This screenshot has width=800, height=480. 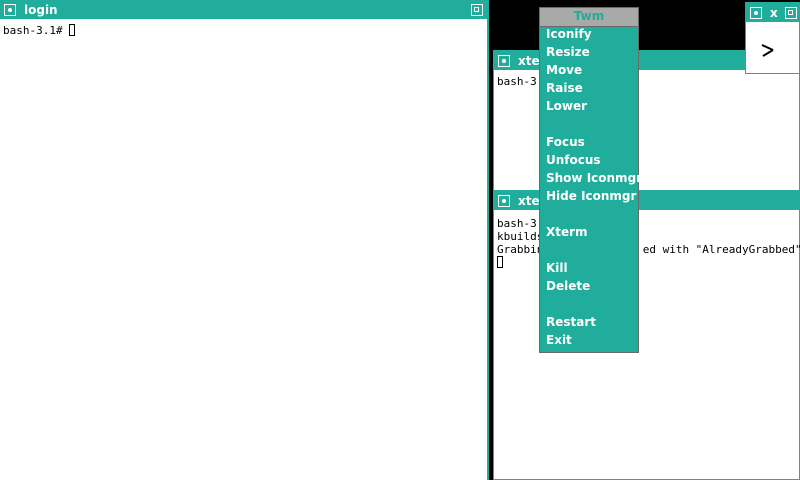 I want to click on clock-face-icon, so click(x=773, y=50).